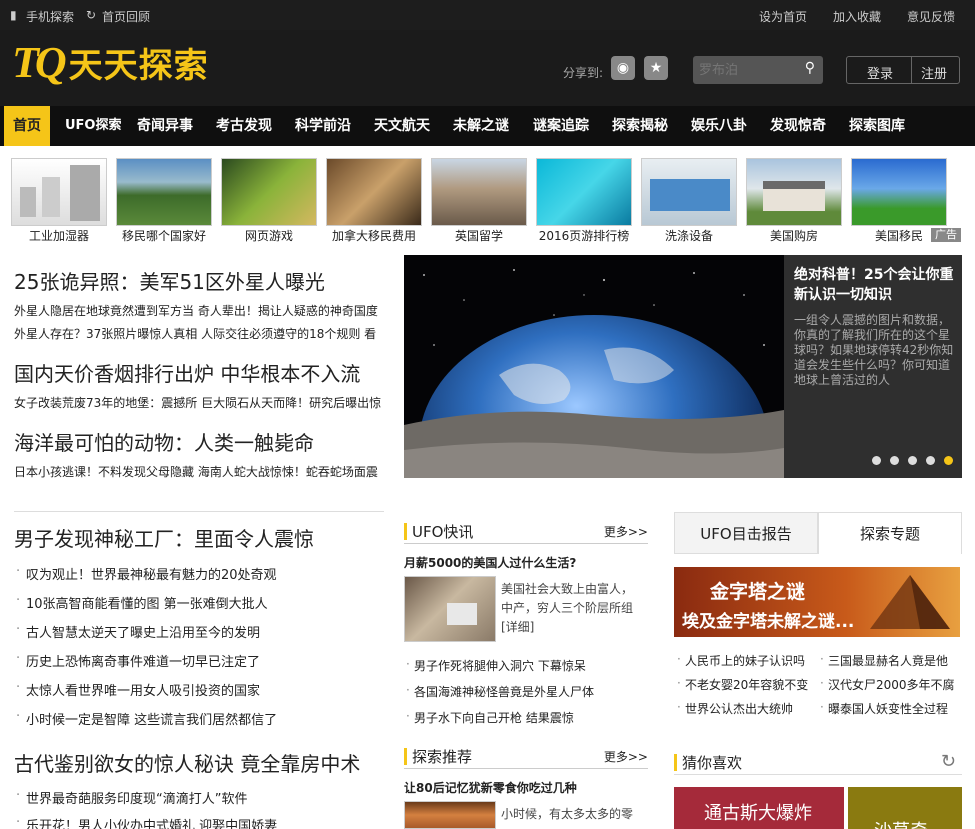  Describe the element at coordinates (584, 235) in the screenshot. I see `thumb-caption: 2016页游排行榜` at that location.